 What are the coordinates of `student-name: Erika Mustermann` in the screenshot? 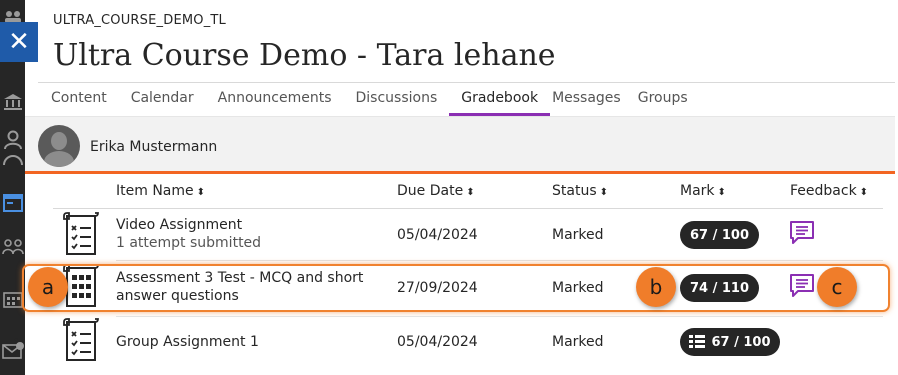 It's located at (154, 147).